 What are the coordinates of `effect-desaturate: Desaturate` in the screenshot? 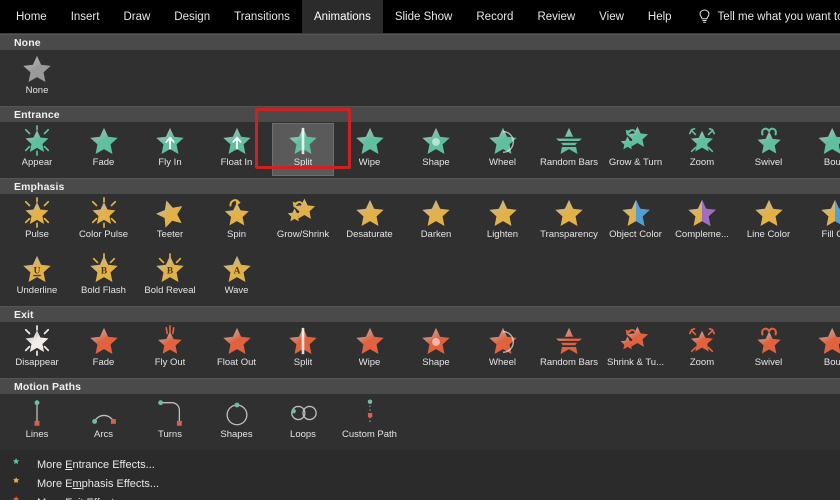 It's located at (370, 222).